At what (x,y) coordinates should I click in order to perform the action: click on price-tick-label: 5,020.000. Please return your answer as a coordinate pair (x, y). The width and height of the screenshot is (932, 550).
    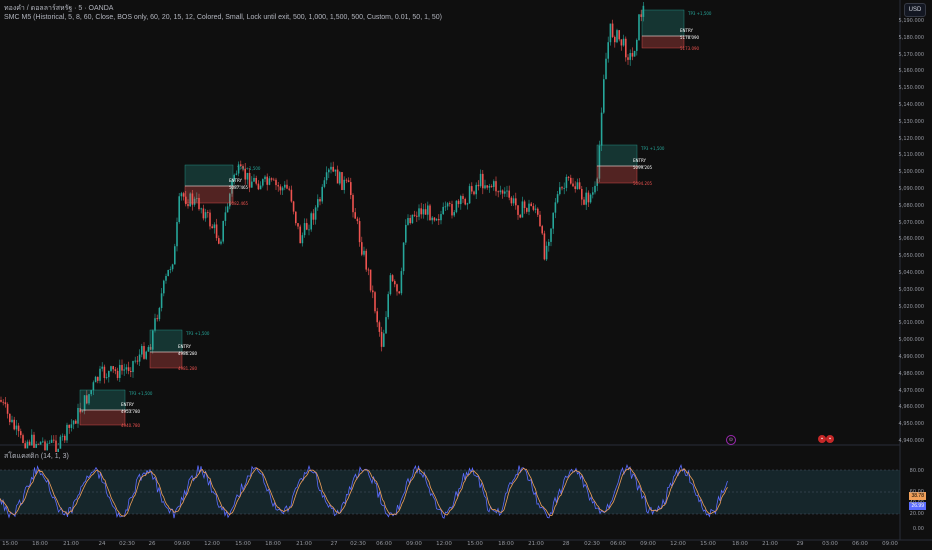
    Looking at the image, I should click on (911, 306).